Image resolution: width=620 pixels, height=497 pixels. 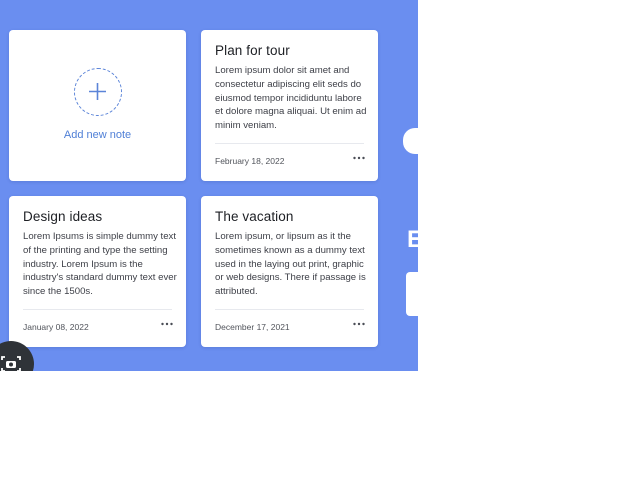 What do you see at coordinates (250, 161) in the screenshot?
I see `note-date: February 18, 2022` at bounding box center [250, 161].